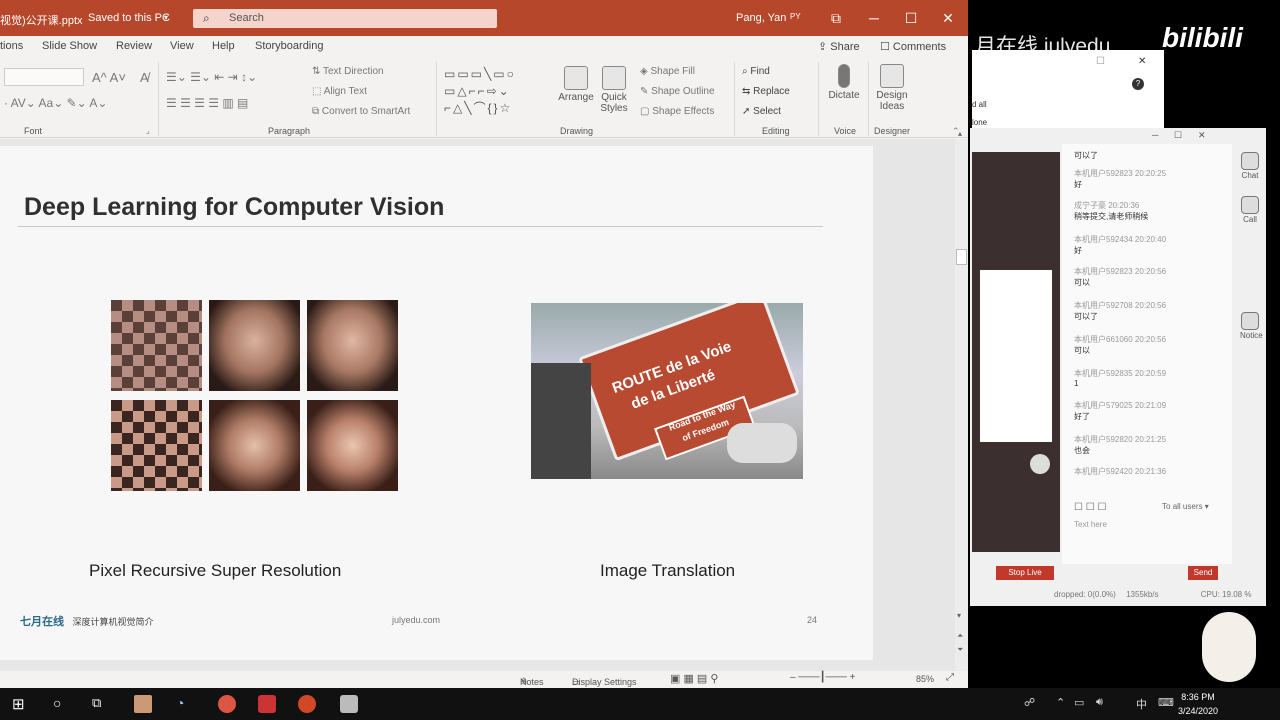 This screenshot has height=720, width=1280. What do you see at coordinates (227, 704) in the screenshot?
I see `chrome-icon` at bounding box center [227, 704].